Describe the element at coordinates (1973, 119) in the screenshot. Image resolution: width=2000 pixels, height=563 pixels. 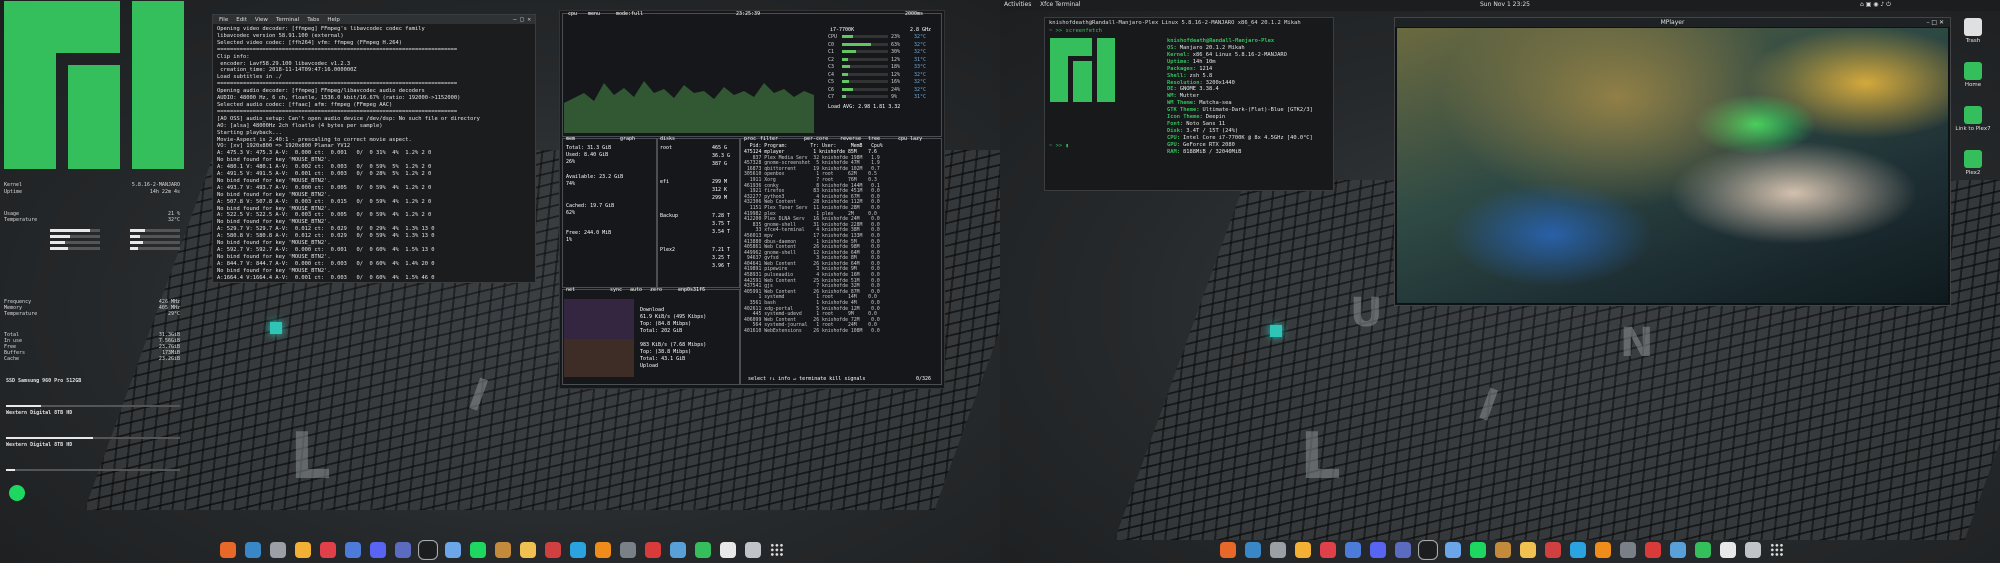
I see `desktop-icon: Link to Plex7` at that location.